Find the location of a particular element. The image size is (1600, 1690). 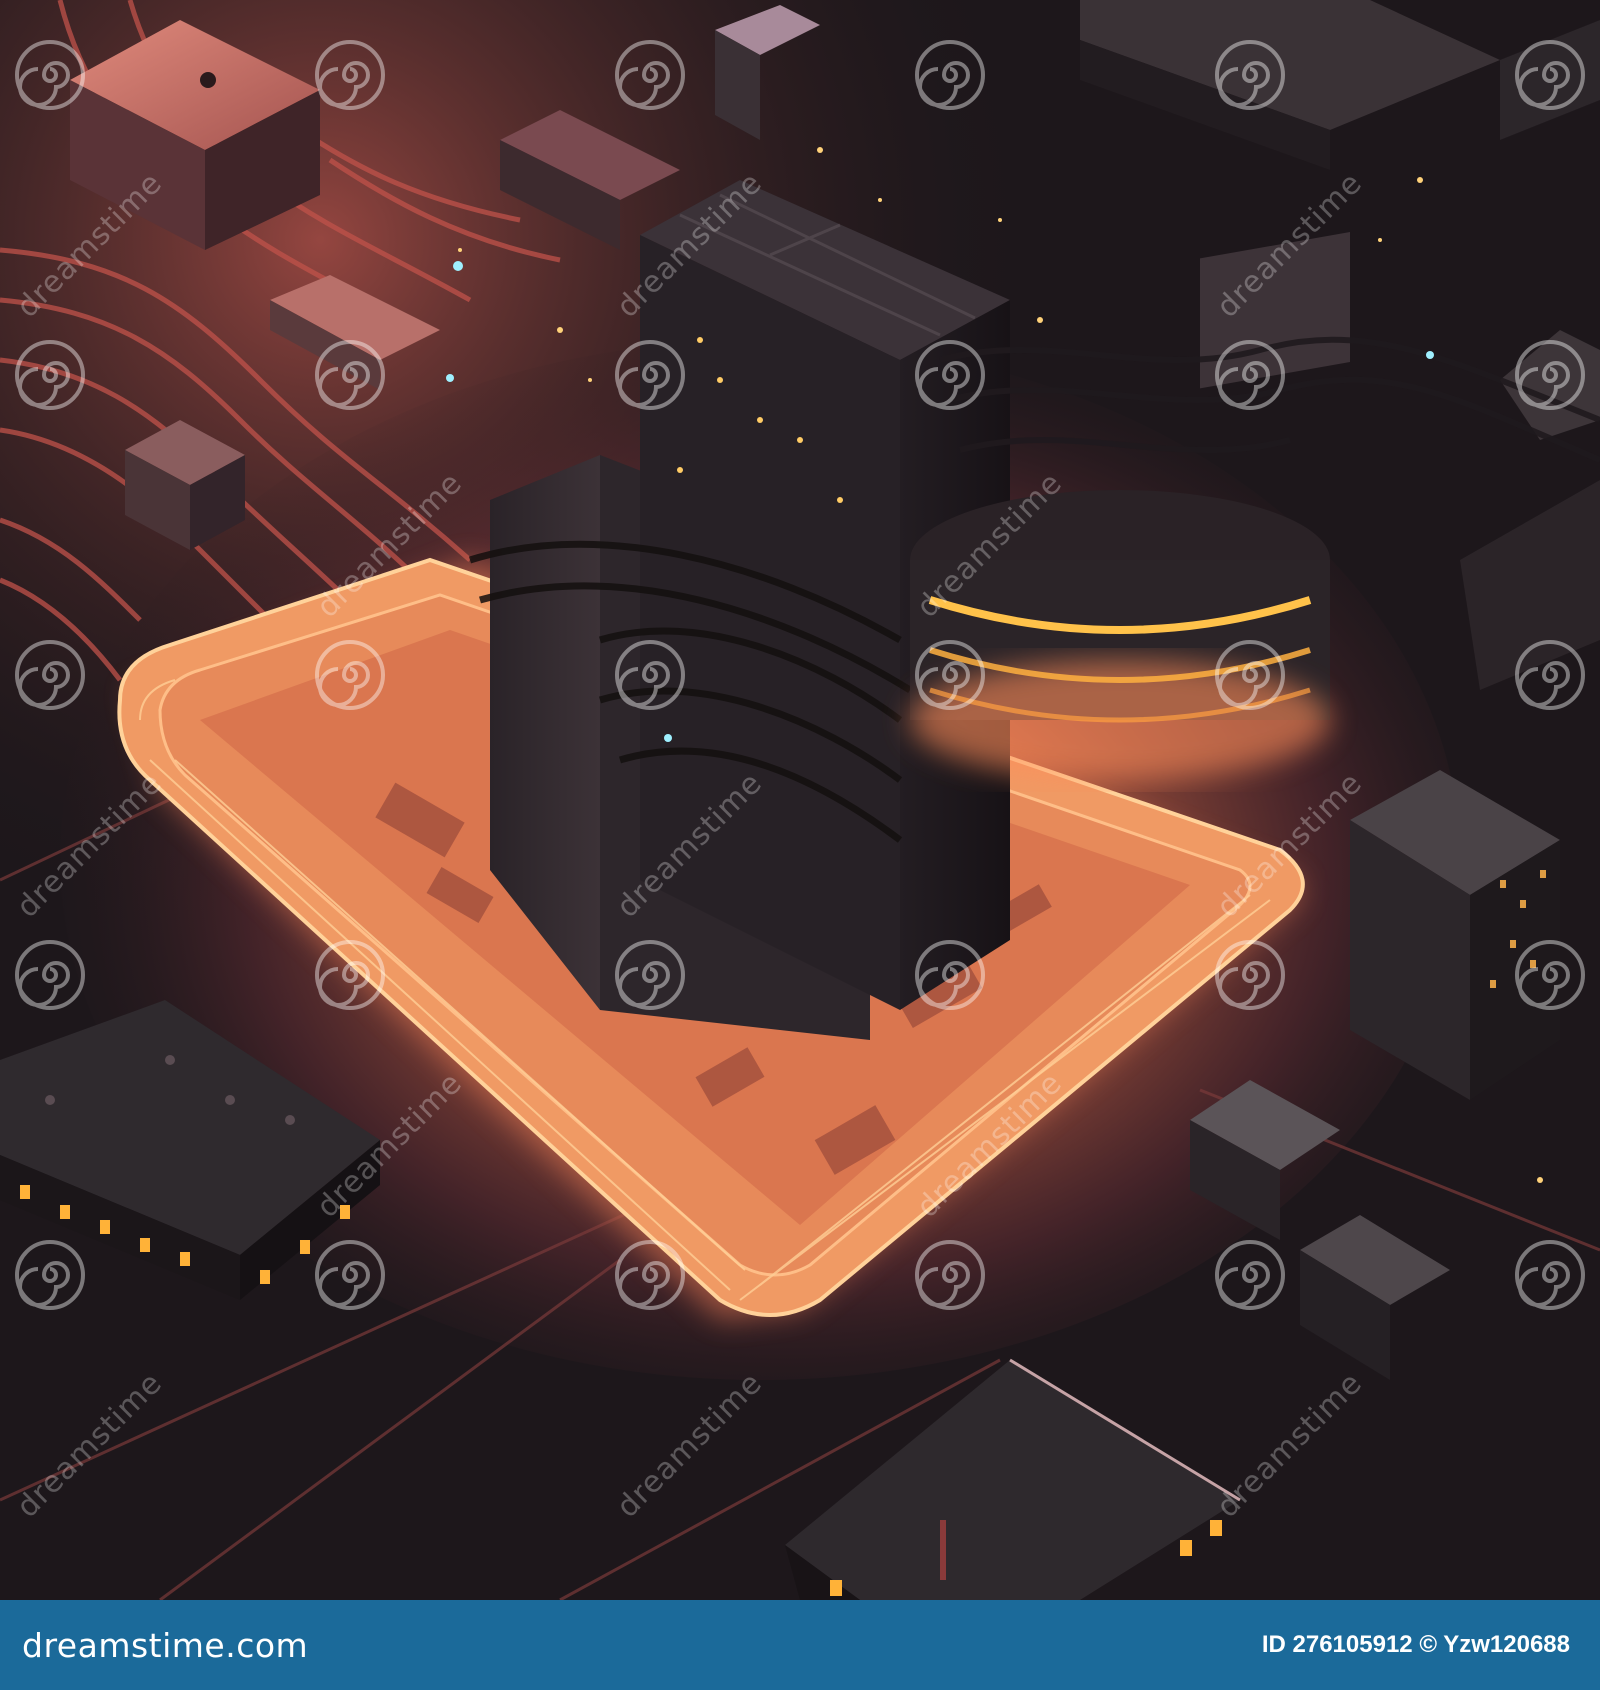

site-name-text: dreamstime.com is located at coordinates (165, 1645).